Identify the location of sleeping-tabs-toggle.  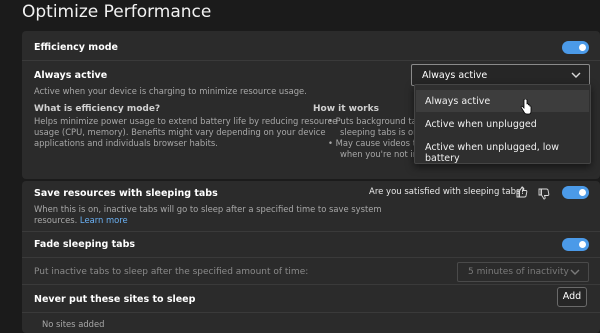
(575, 192).